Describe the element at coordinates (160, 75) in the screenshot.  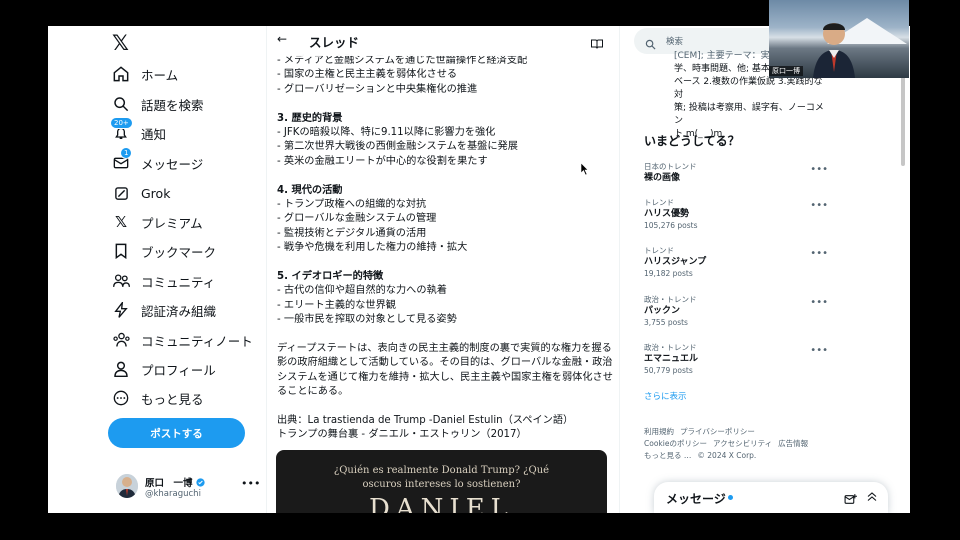
I see `nav-label: ホーム` at that location.